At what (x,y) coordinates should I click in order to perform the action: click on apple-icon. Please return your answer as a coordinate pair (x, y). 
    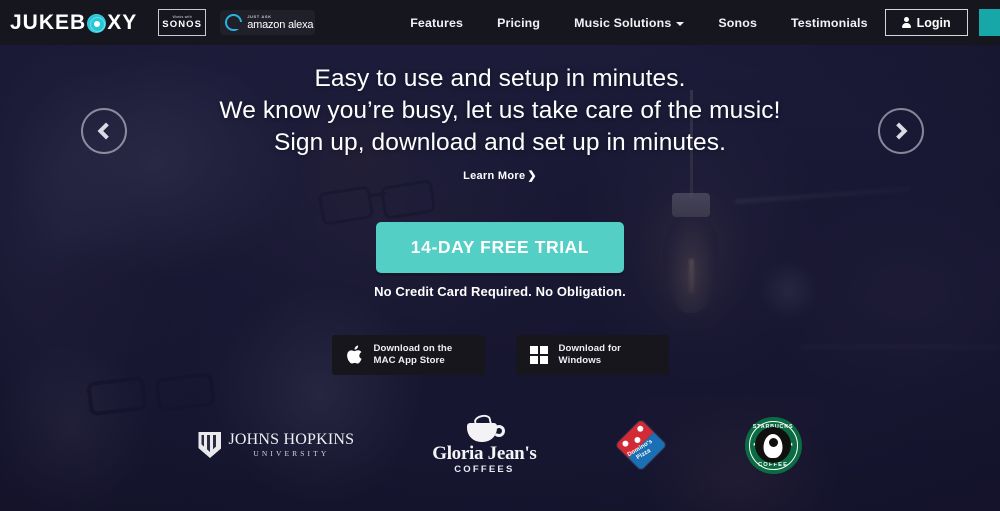
    Looking at the image, I should click on (354, 354).